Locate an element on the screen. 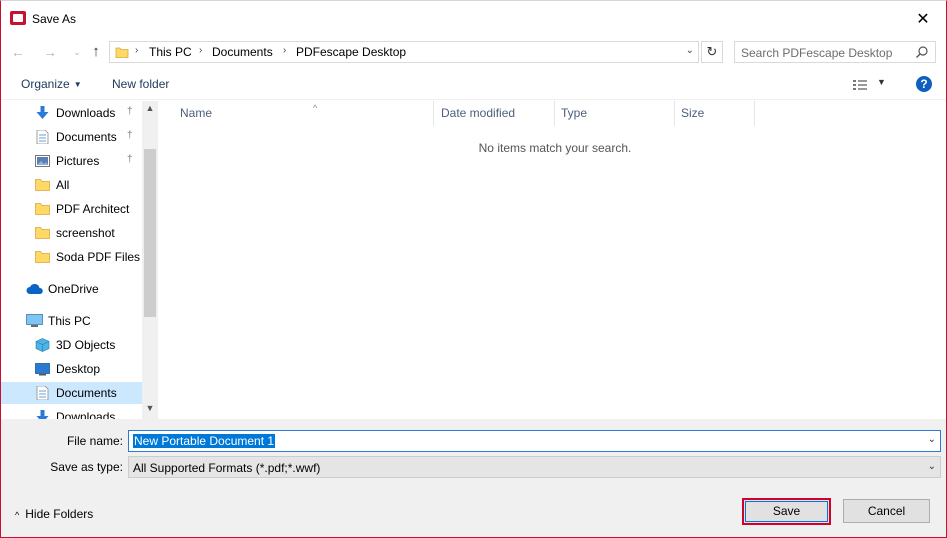 This screenshot has height=538, width=947. back-button: ← is located at coordinates (18, 52).